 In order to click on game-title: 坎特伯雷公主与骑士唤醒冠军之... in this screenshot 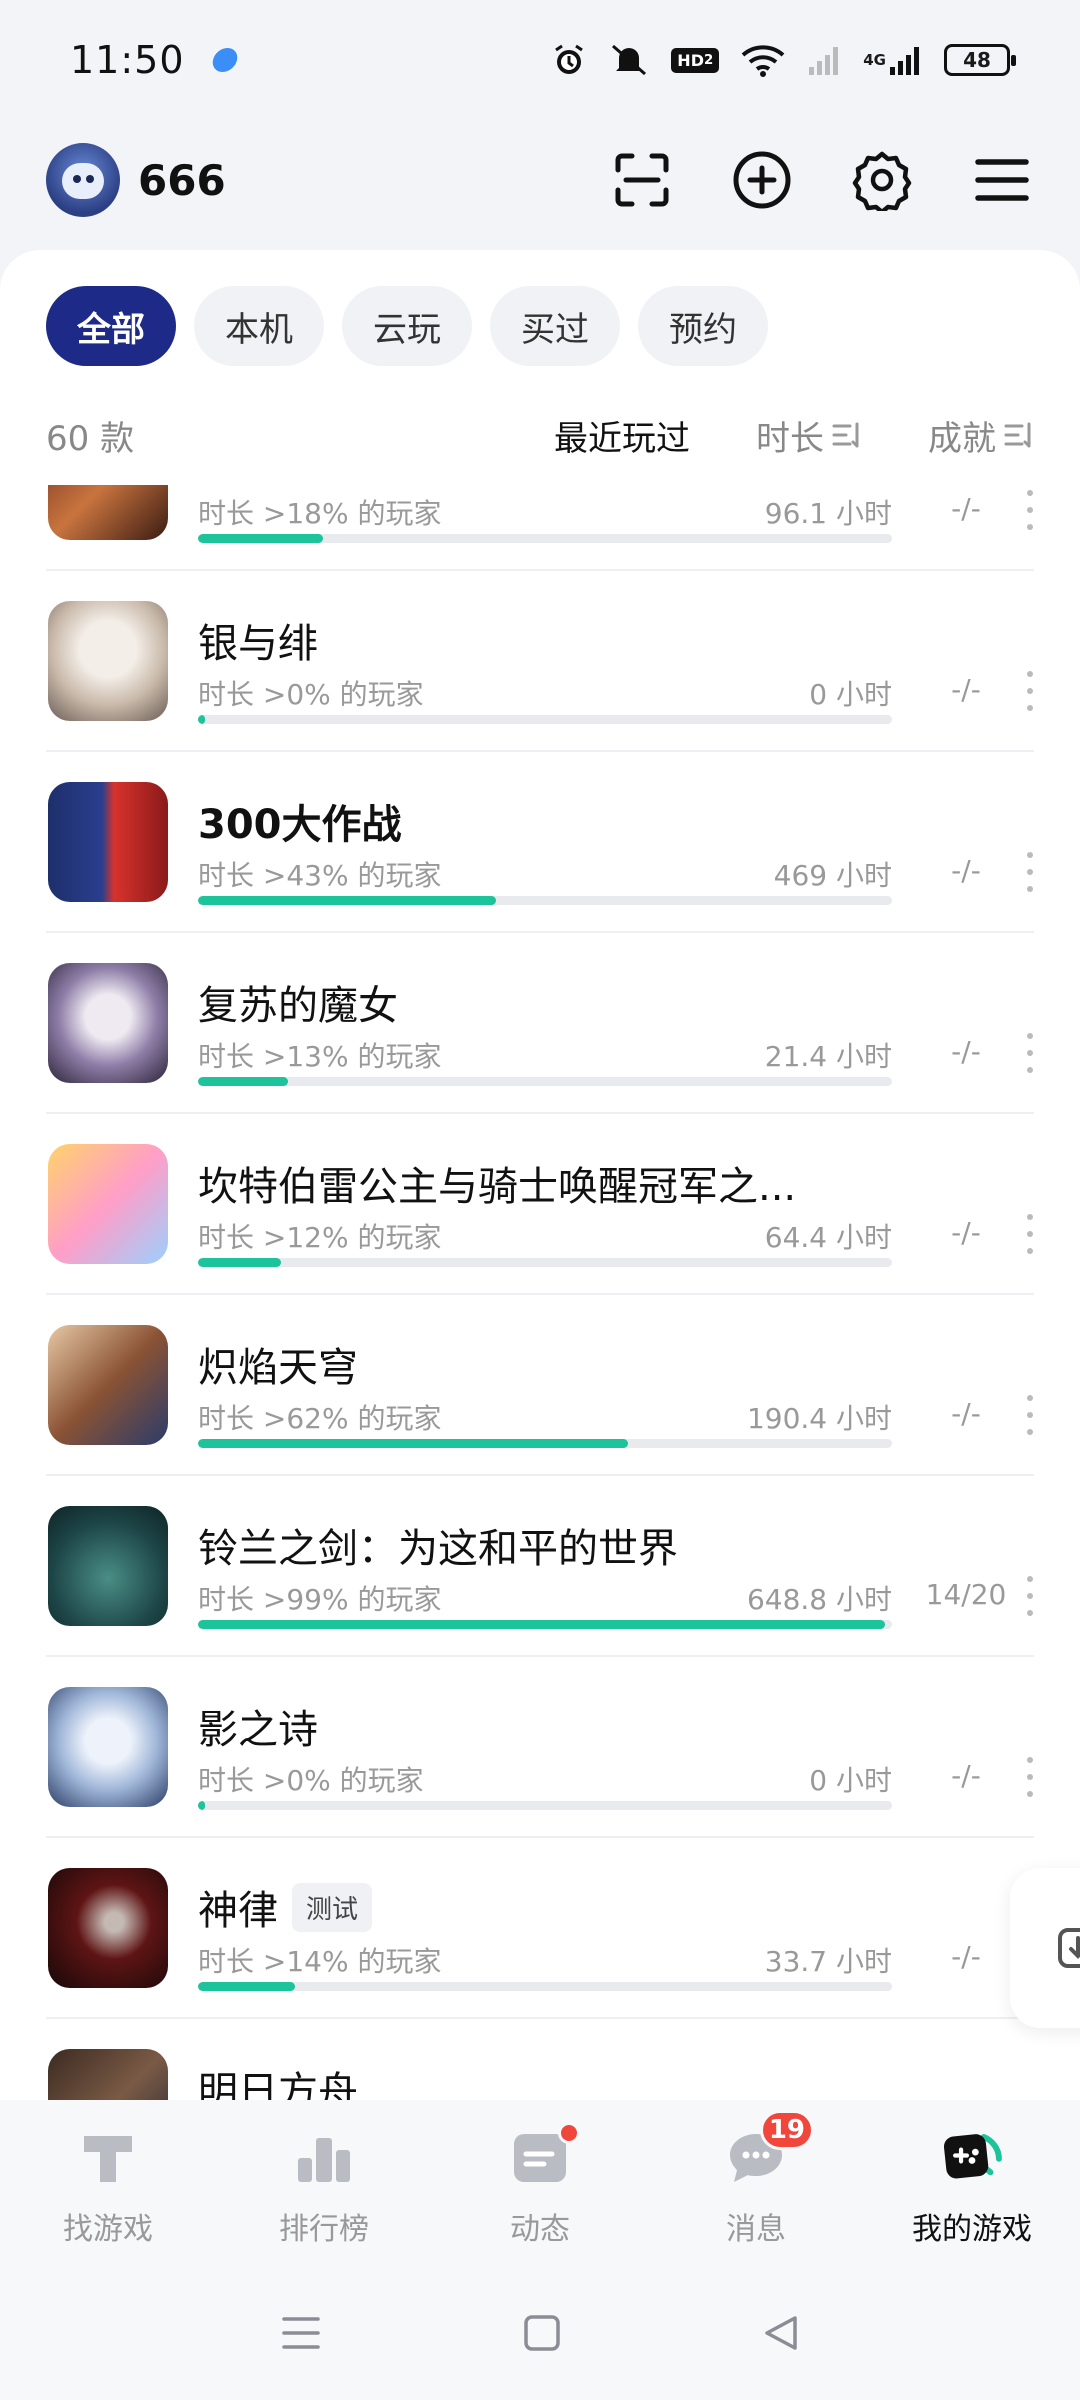, I will do `click(497, 1183)`.